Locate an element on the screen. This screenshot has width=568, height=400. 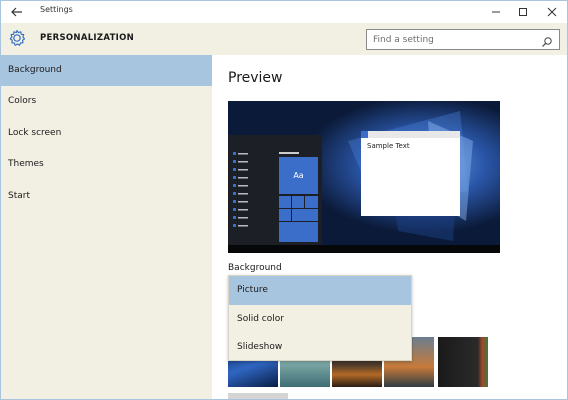
thumbnail is located at coordinates (463, 362).